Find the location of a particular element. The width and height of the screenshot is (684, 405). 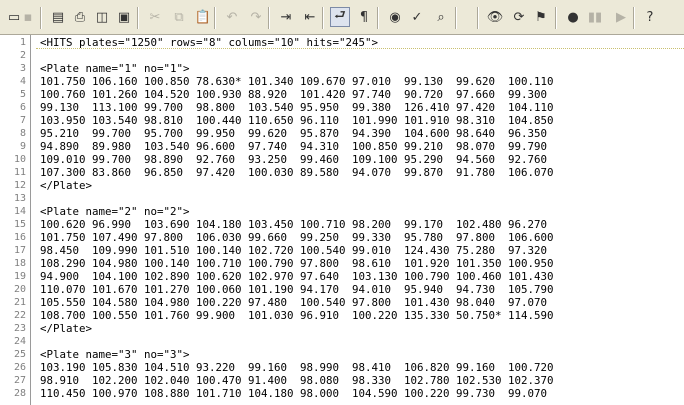

line-text: <Plate name="3" no="3"> is located at coordinates (115, 354).